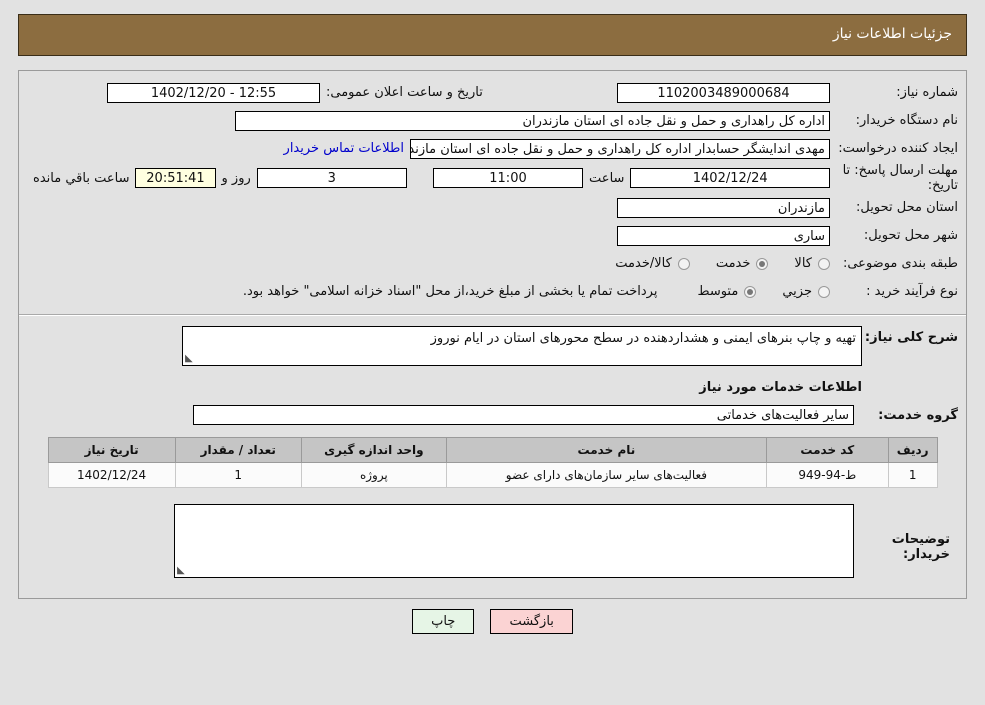 This screenshot has height=705, width=985. I want to click on category-option-kala: کالا, so click(812, 263).